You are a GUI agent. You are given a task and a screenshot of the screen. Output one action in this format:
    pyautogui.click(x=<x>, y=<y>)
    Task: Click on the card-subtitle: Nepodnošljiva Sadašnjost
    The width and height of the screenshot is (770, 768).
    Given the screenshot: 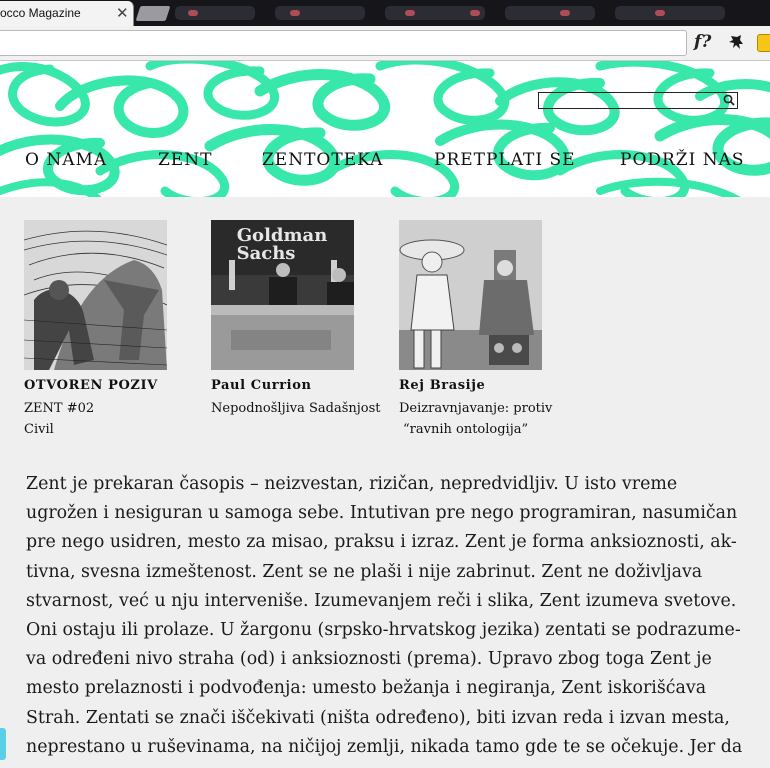 What is the action you would take?
    pyautogui.click(x=298, y=408)
    